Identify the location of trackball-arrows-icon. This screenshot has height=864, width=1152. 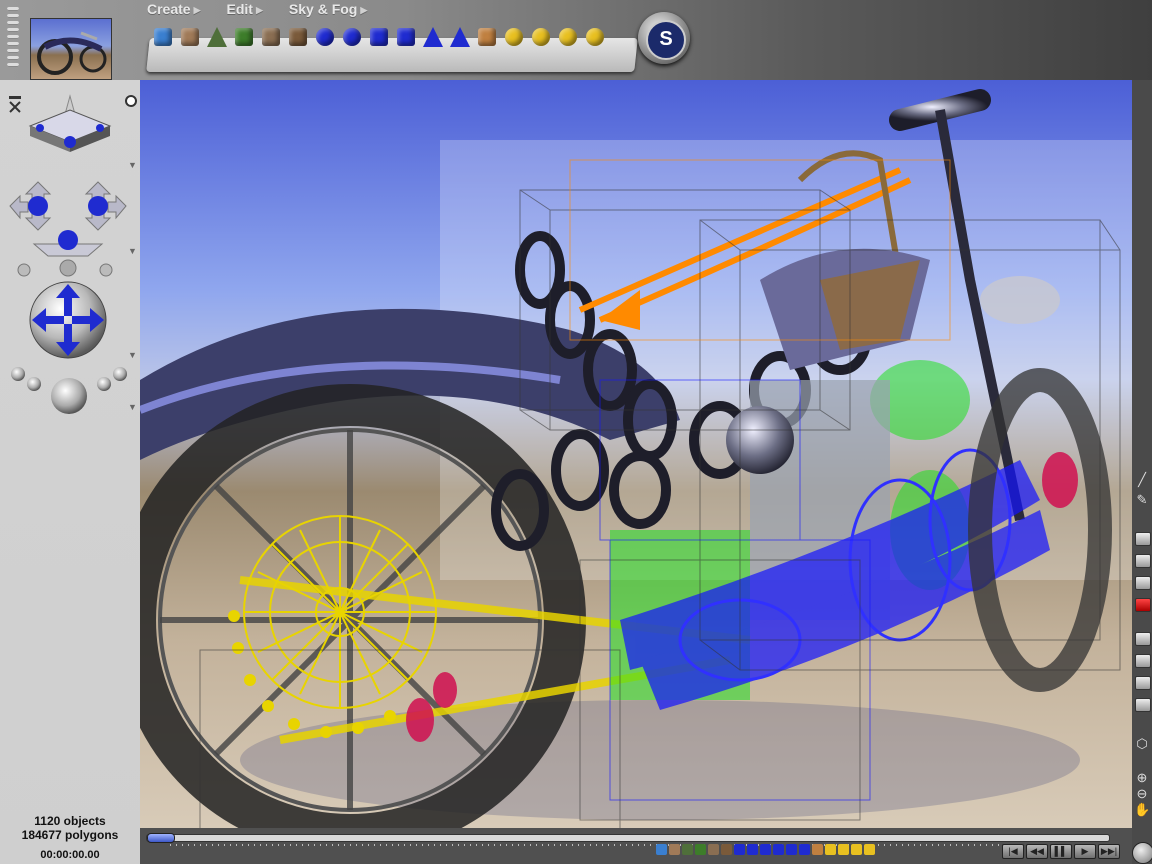
(68, 229).